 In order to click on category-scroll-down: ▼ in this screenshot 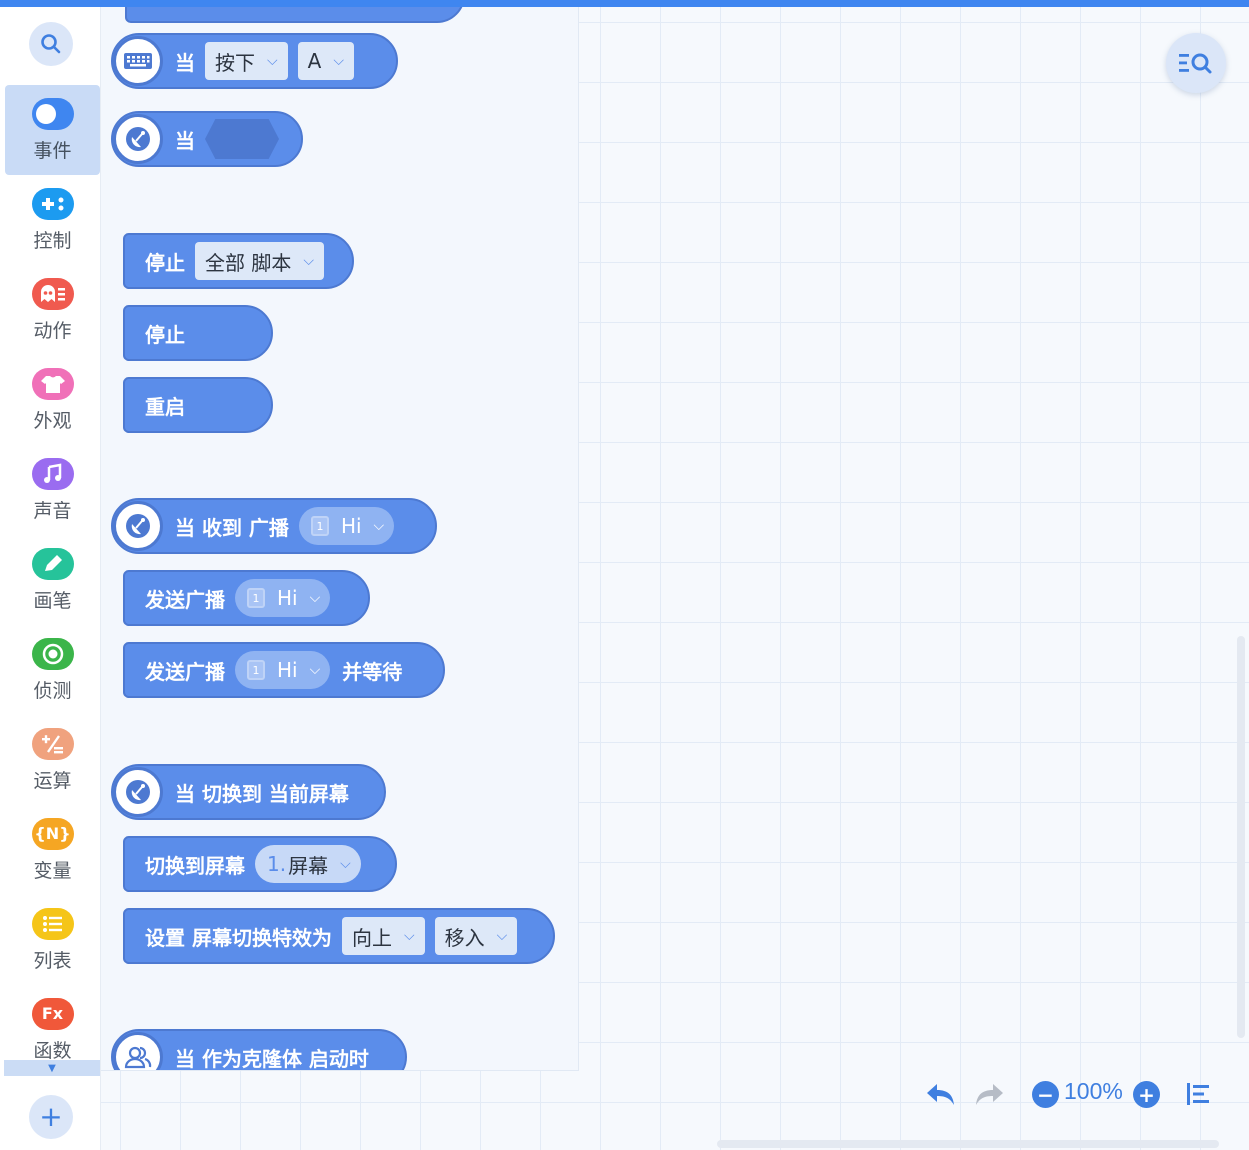, I will do `click(52, 1068)`.